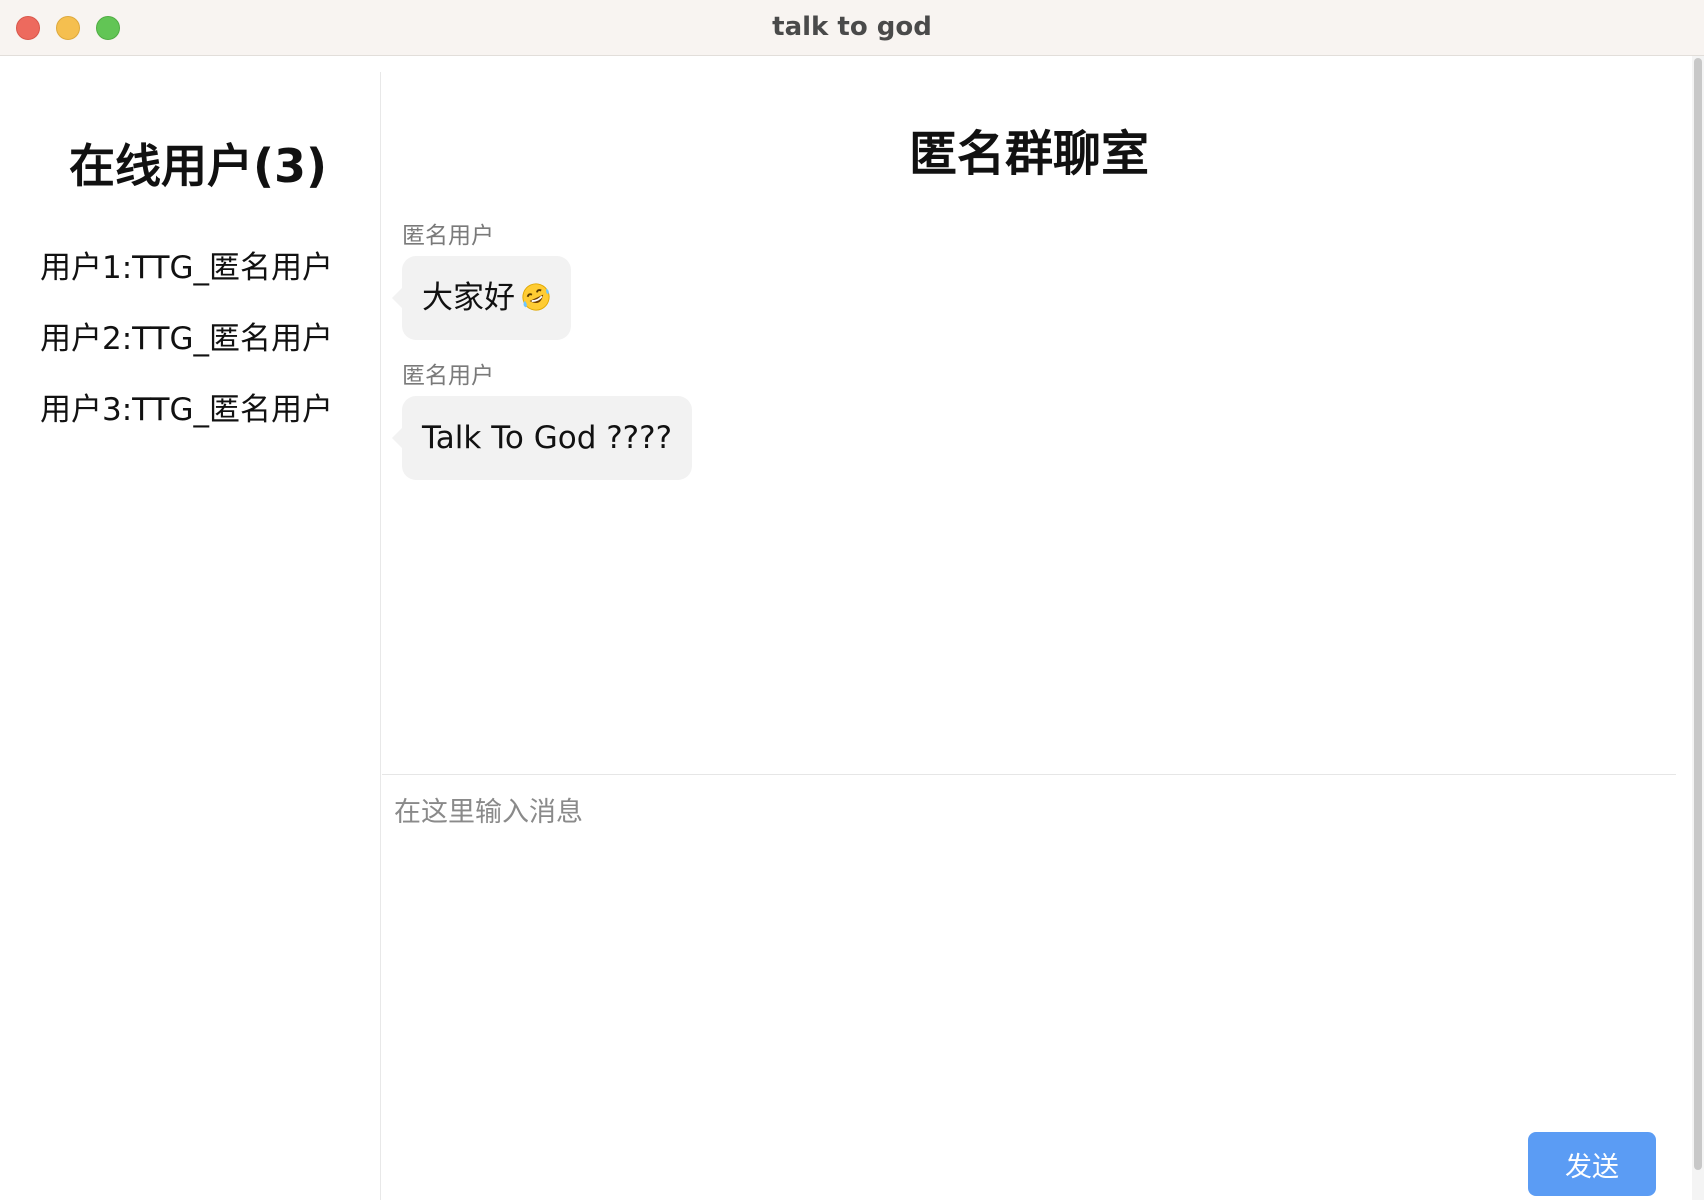  Describe the element at coordinates (187, 339) in the screenshot. I see `user-list-item: 用户2:TTG_匿名用户` at that location.